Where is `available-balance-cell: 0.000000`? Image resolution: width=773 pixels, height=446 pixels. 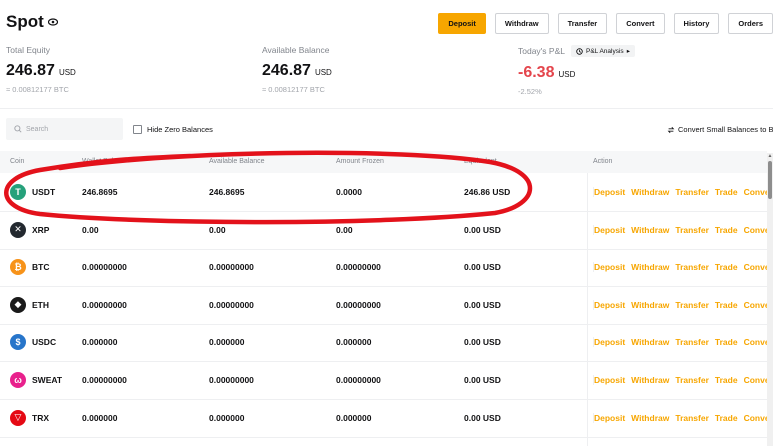
available-balance-cell: 0.000000 is located at coordinates (227, 342).